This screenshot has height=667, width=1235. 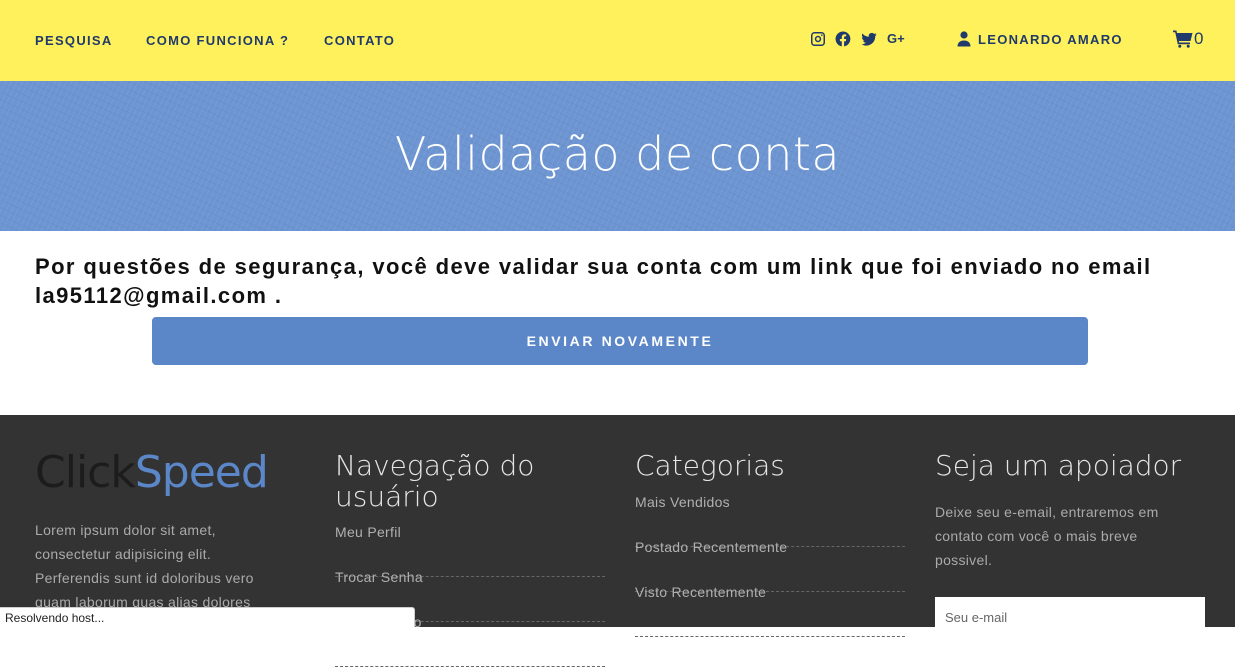 What do you see at coordinates (1183, 39) in the screenshot?
I see `shopping-cart-icon` at bounding box center [1183, 39].